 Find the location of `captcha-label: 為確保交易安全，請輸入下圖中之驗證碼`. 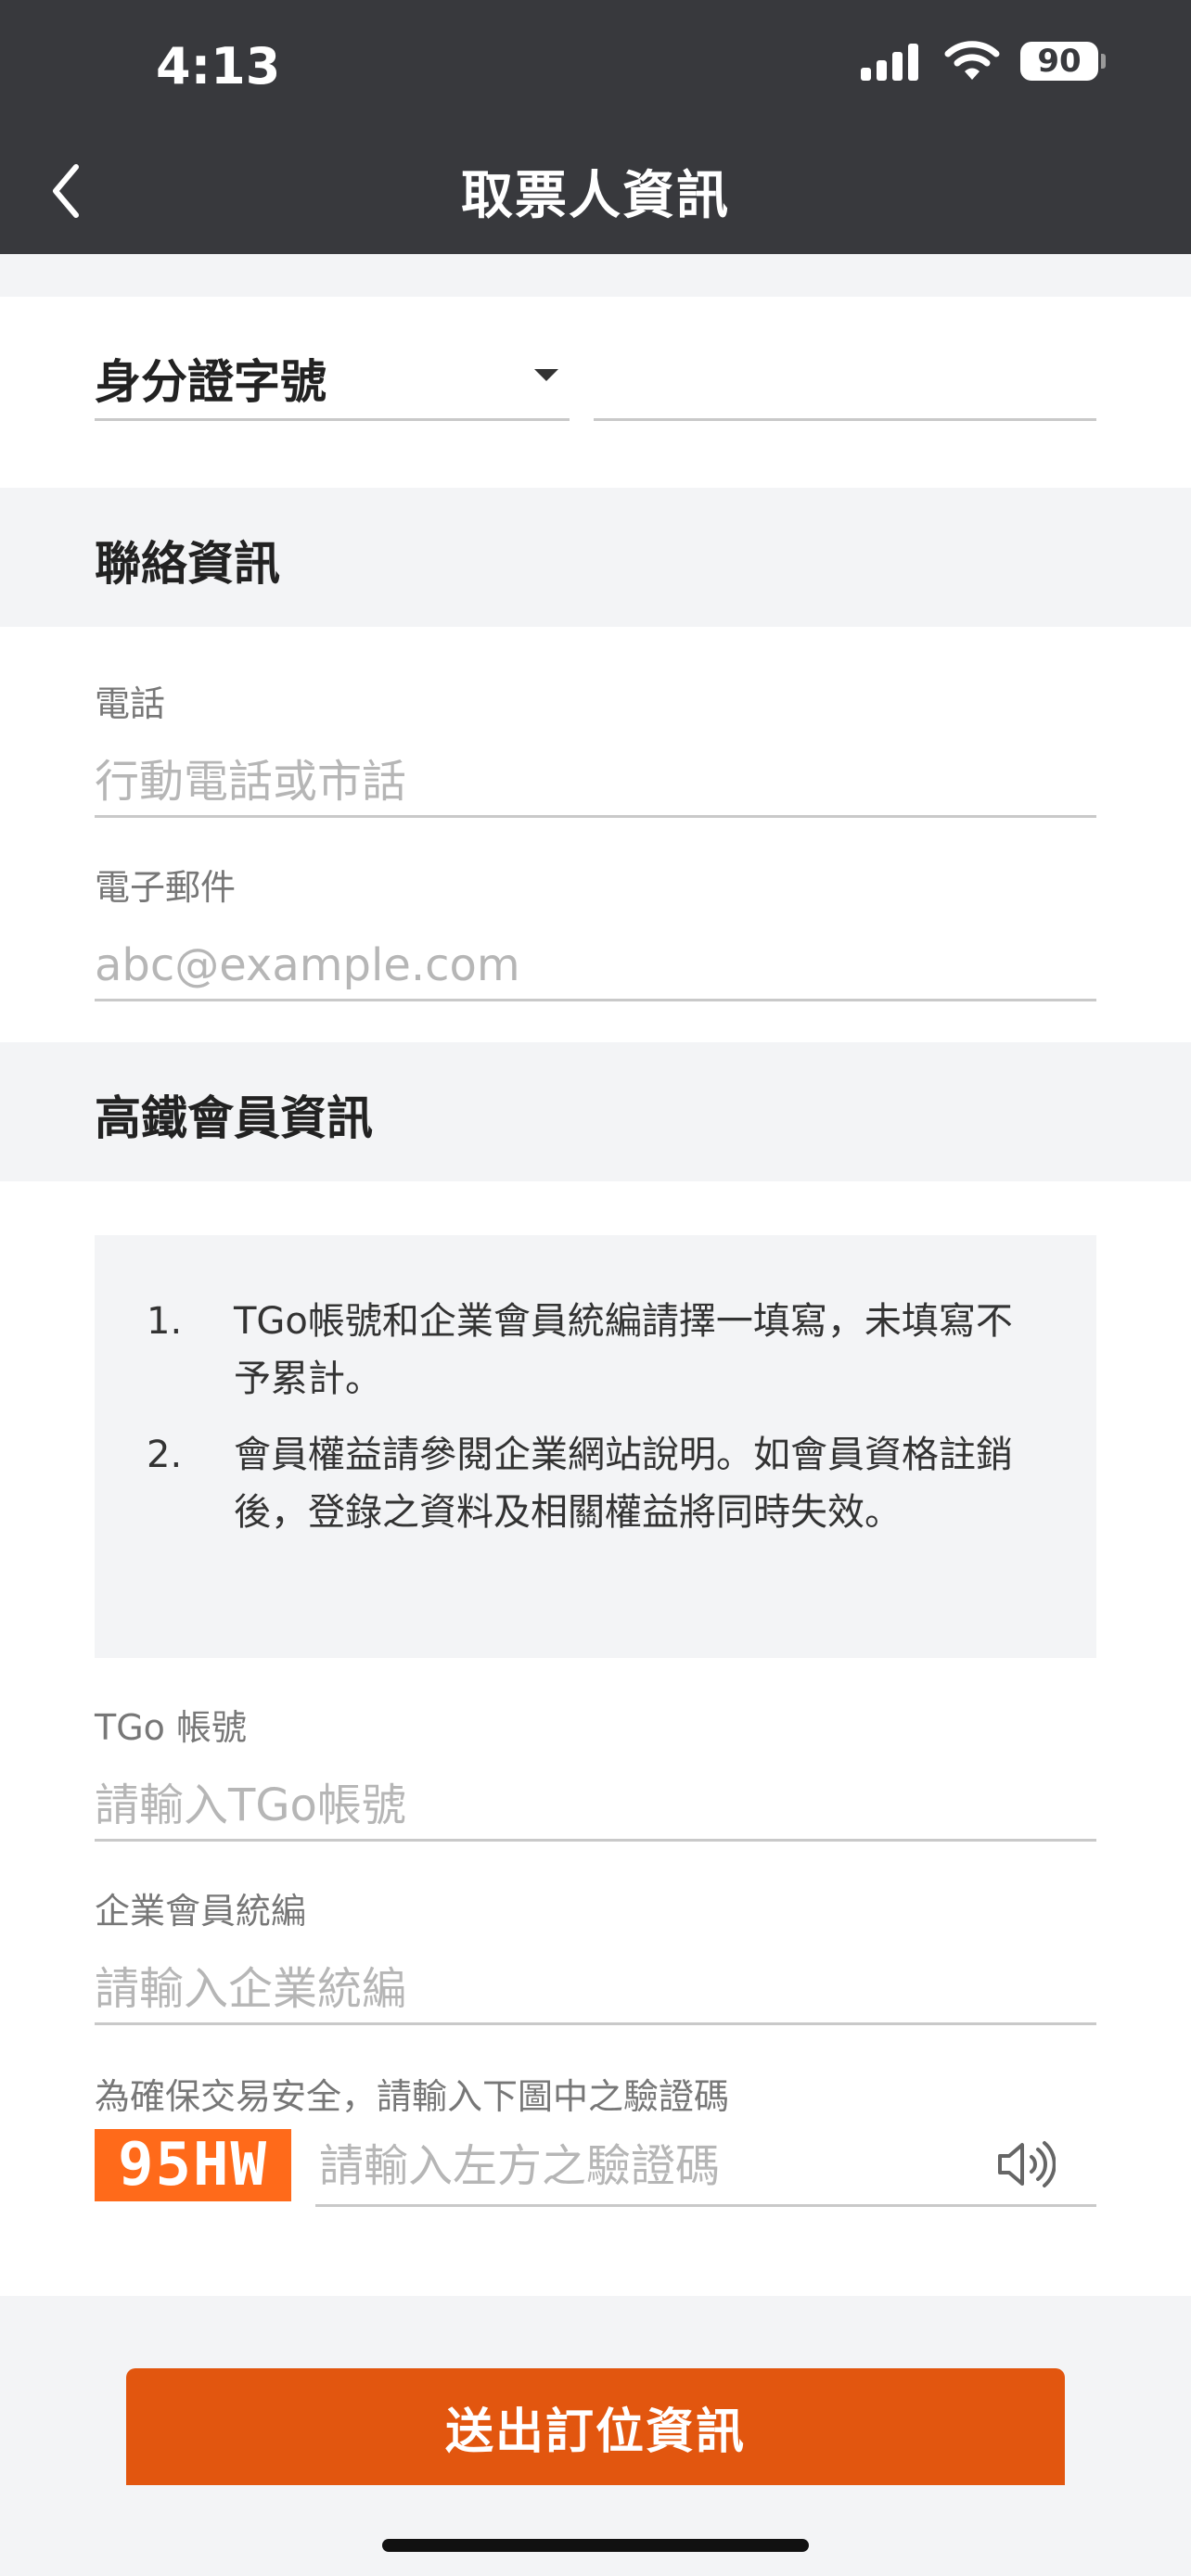

captcha-label: 為確保交易安全，請輸入下圖中之驗證碼 is located at coordinates (412, 2097).